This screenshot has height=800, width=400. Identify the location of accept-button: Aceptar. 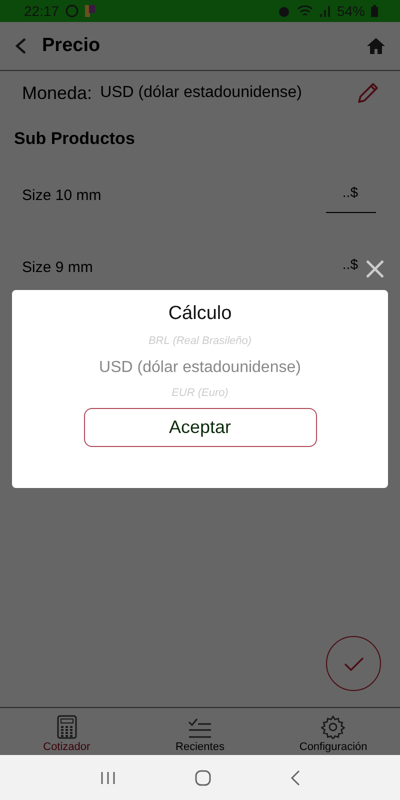
(200, 427).